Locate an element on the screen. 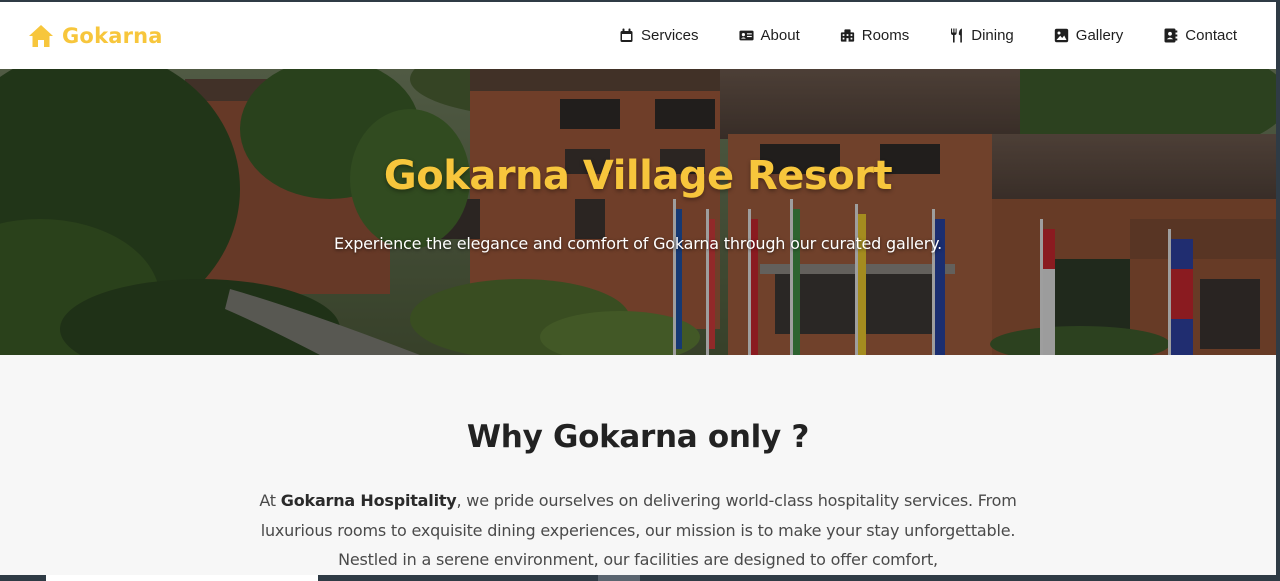 This screenshot has width=1280, height=581. id-card-icon is located at coordinates (746, 35).